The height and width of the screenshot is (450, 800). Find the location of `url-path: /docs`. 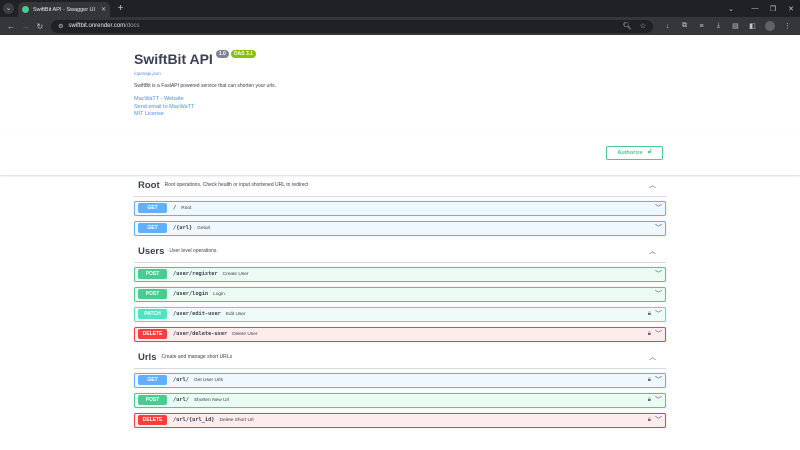

url-path: /docs is located at coordinates (132, 26).